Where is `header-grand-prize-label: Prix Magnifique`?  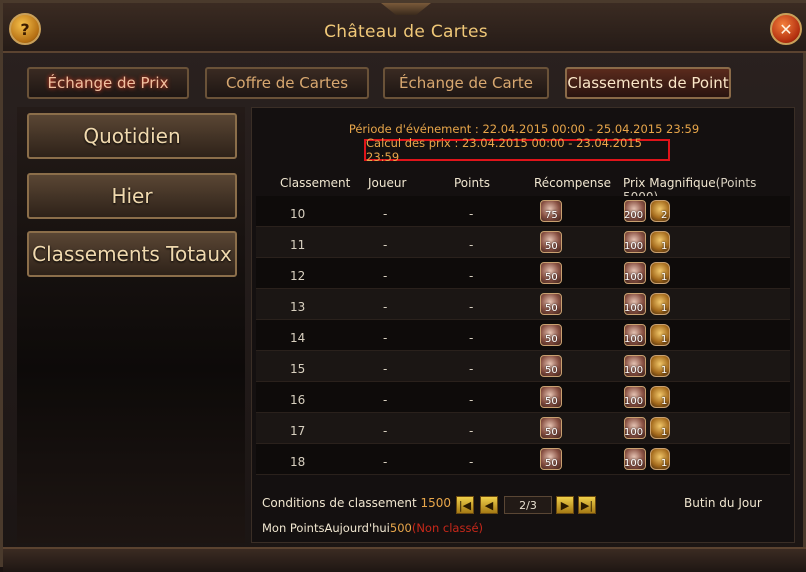
header-grand-prize-label: Prix Magnifique is located at coordinates (669, 183).